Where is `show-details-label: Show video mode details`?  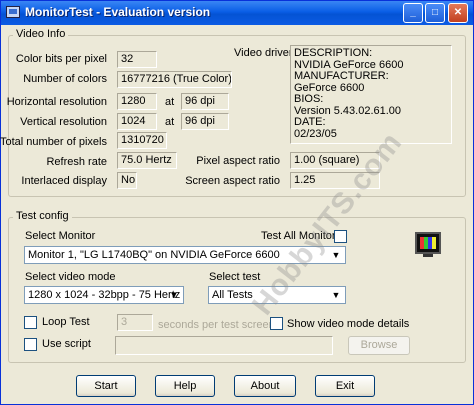
show-details-label: Show video mode details is located at coordinates (348, 324).